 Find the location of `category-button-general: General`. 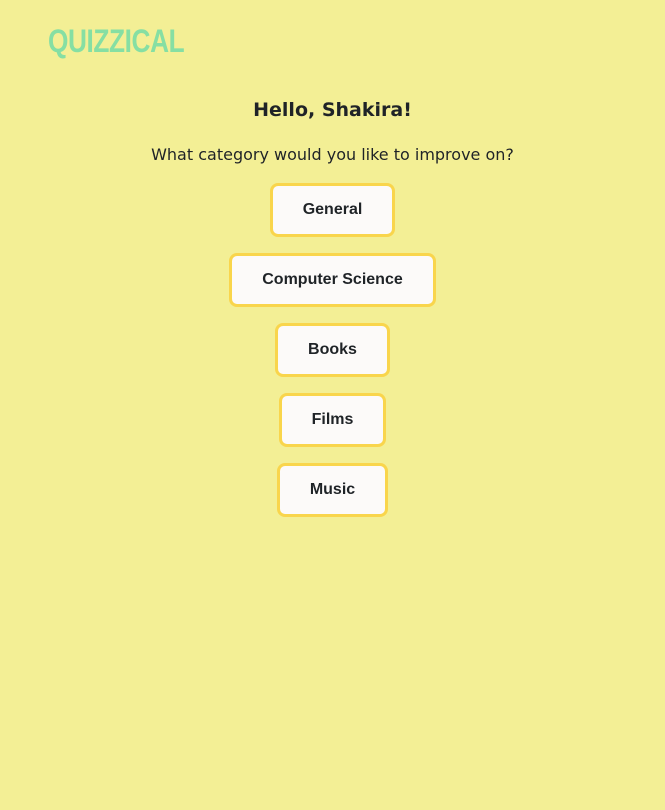

category-button-general: General is located at coordinates (332, 210).